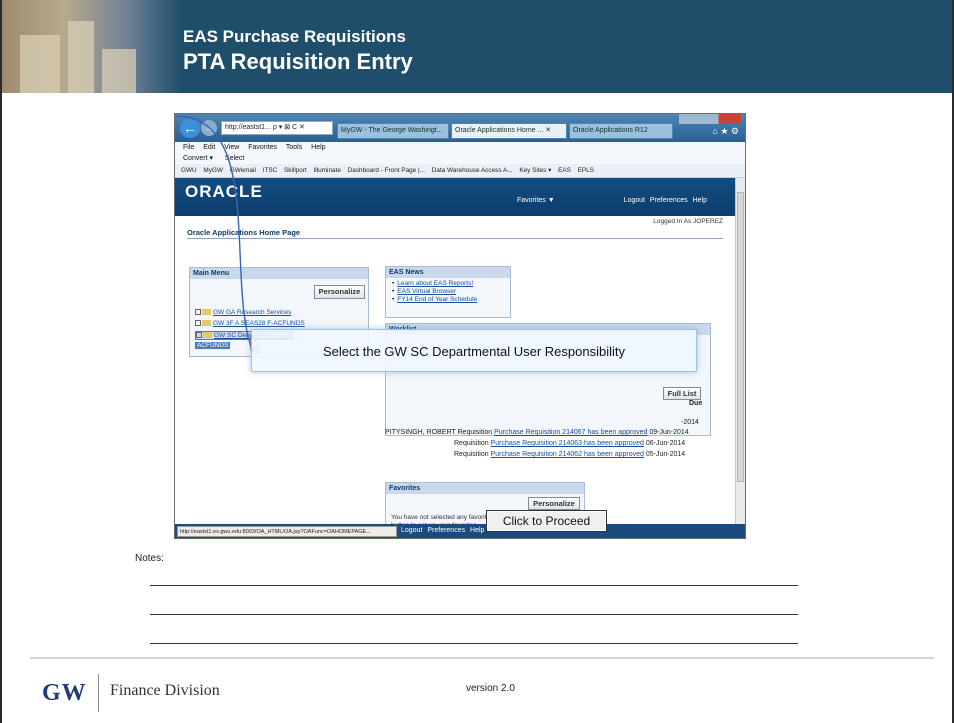 The image size is (954, 723). What do you see at coordinates (149, 558) in the screenshot?
I see `notes-label: Notes:` at bounding box center [149, 558].